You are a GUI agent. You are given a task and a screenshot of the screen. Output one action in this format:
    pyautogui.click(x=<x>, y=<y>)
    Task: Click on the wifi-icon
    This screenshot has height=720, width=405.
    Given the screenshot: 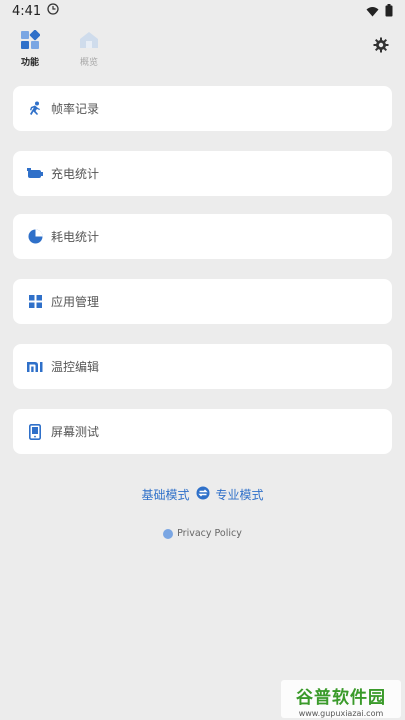 What is the action you would take?
    pyautogui.click(x=372, y=11)
    